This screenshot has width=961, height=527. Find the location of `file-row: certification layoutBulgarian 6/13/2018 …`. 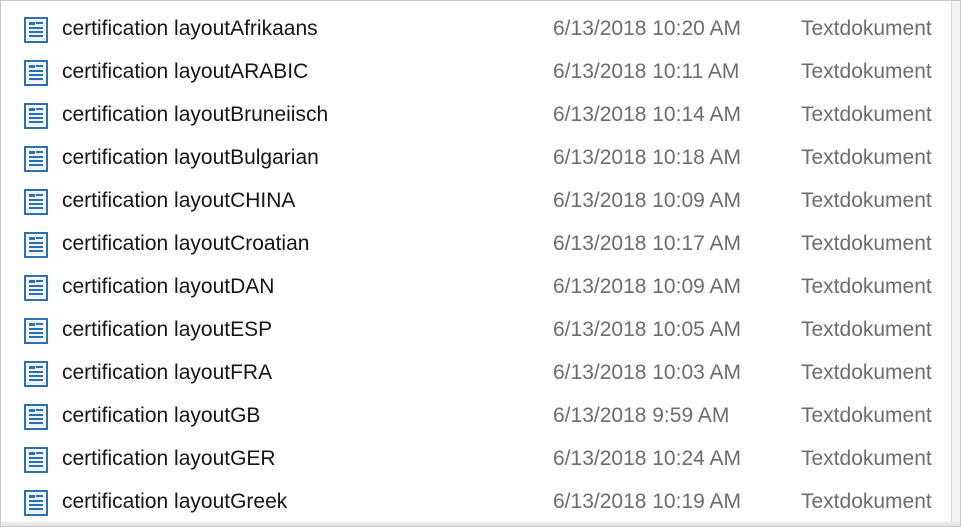

file-row: certification layoutBulgarian 6/13/2018 … is located at coordinates (477, 158).